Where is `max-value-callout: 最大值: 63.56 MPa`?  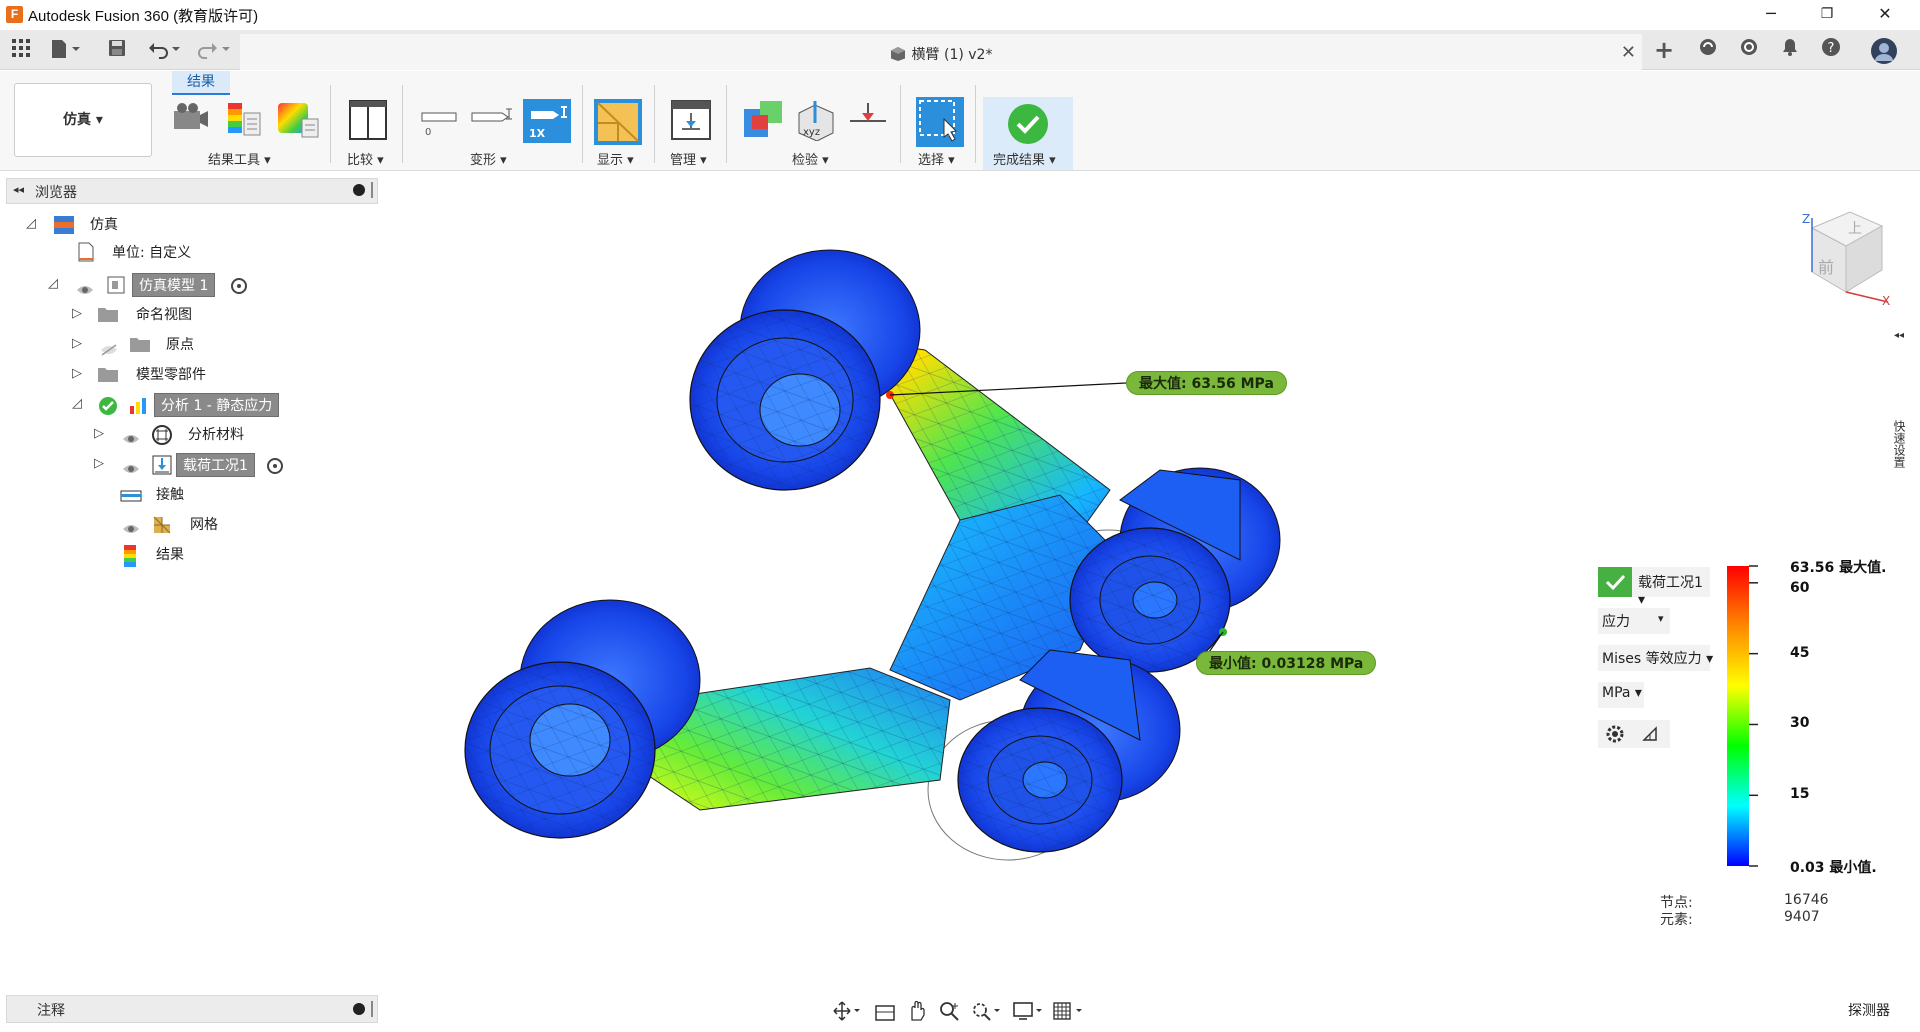 max-value-callout: 最大值: 63.56 MPa is located at coordinates (1206, 383).